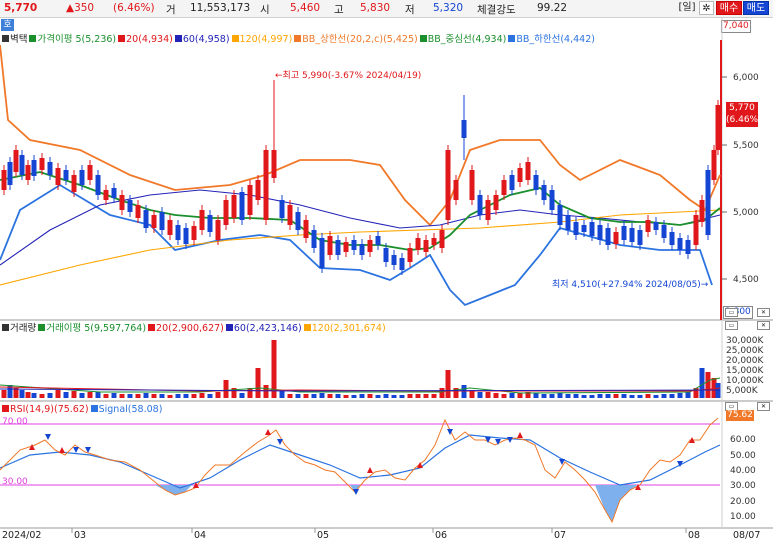 Image resolution: width=773 pixels, height=541 pixels. What do you see at coordinates (731, 312) in the screenshot?
I see `price-panel-max-icon: ▭` at bounding box center [731, 312].